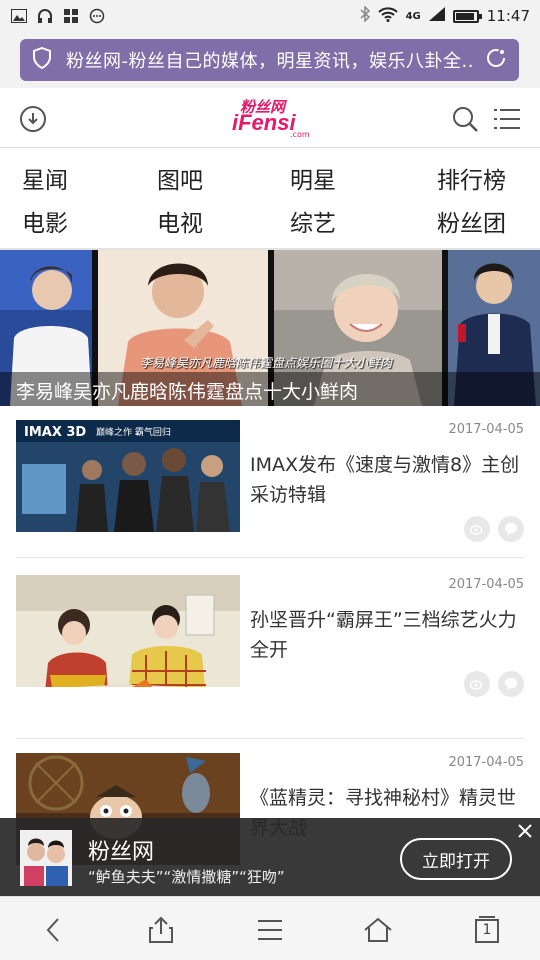 The image size is (540, 960). What do you see at coordinates (180, 221) in the screenshot?
I see `nav-item-tv: 电视` at bounding box center [180, 221].